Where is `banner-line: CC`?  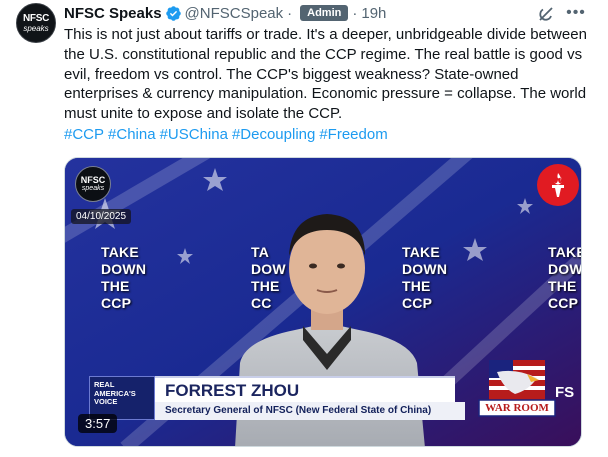
banner-line: CC is located at coordinates (261, 303).